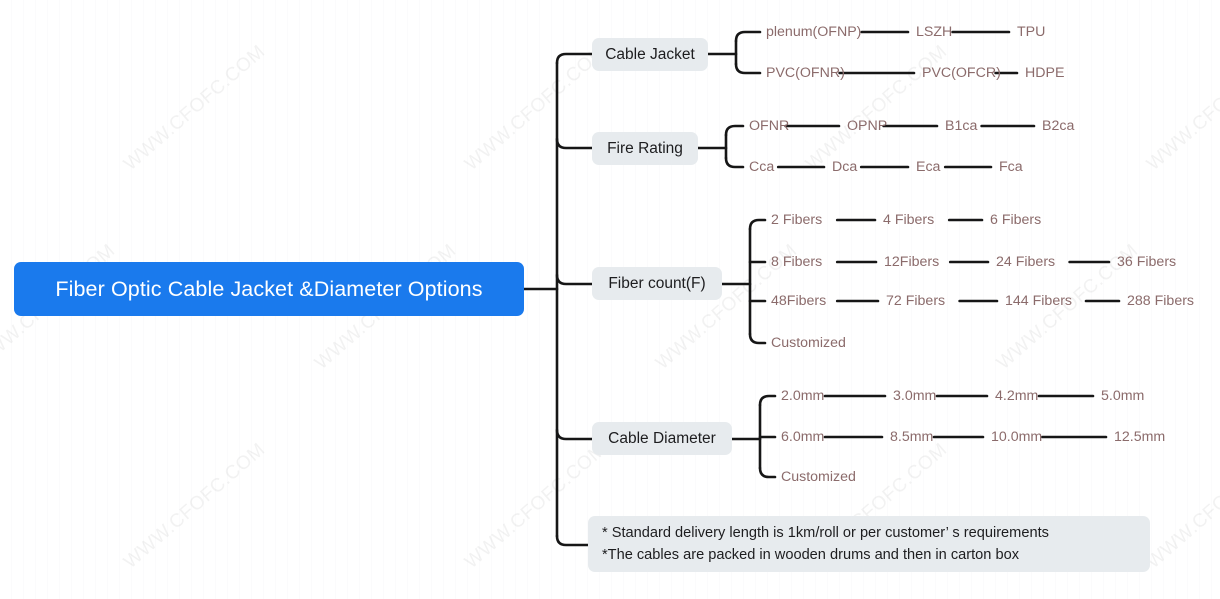 The image size is (1220, 599). Describe the element at coordinates (908, 220) in the screenshot. I see `leaf-label: 4 Fibers` at that location.